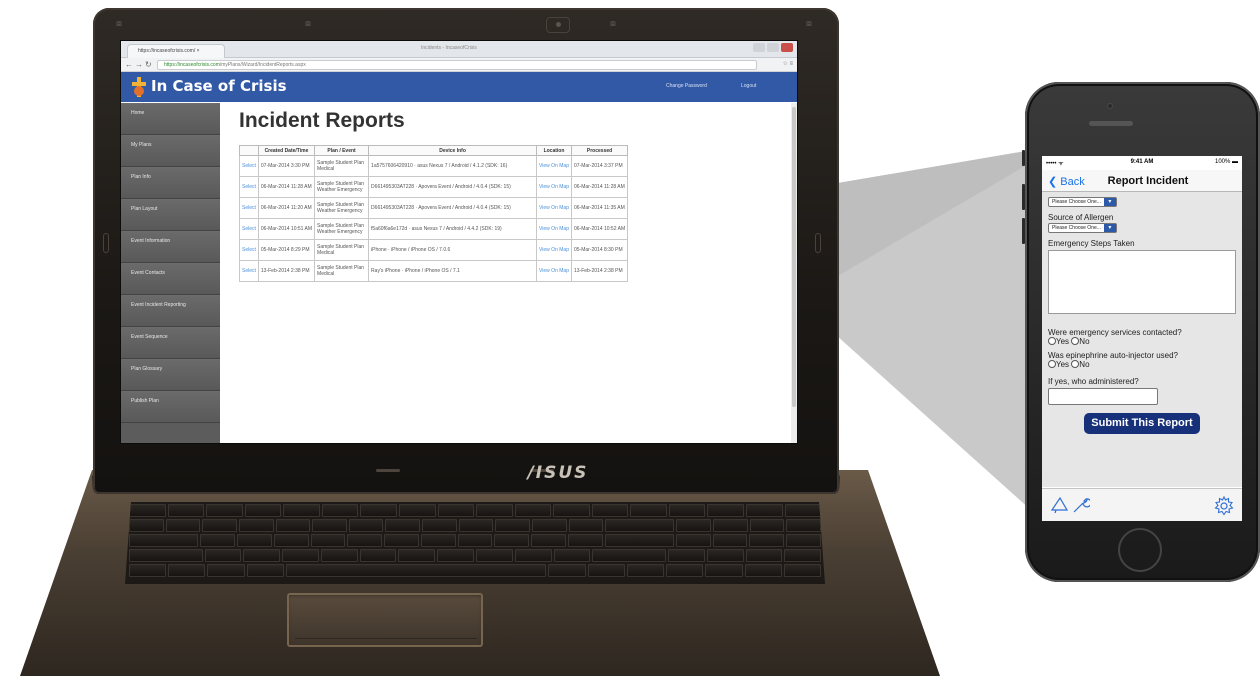 This screenshot has width=1260, height=677. I want to click on sidebar-item-plan-glossary: Plan Glossary, so click(170, 375).